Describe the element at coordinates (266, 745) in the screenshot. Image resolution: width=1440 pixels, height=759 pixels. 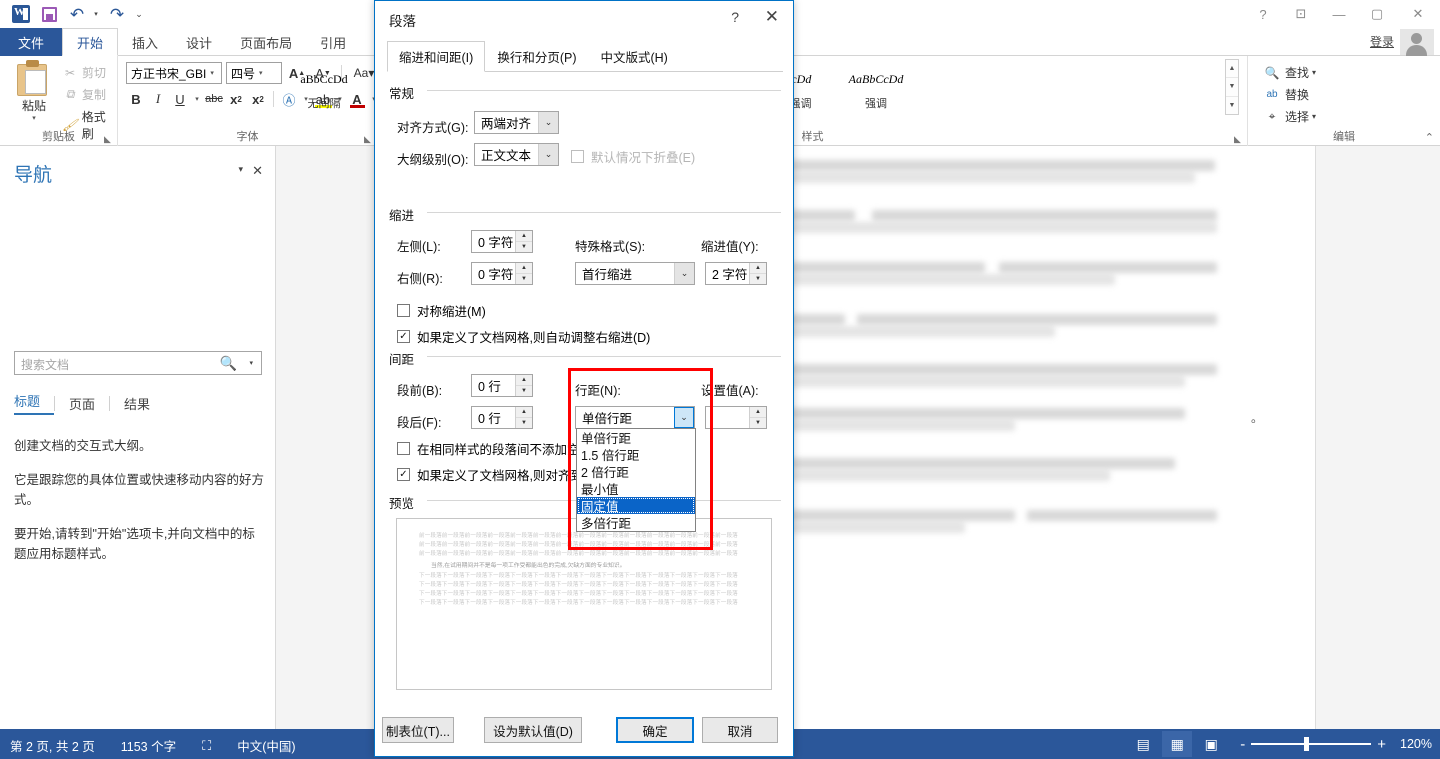
I see `language-indicator: 中文(中国)` at that location.